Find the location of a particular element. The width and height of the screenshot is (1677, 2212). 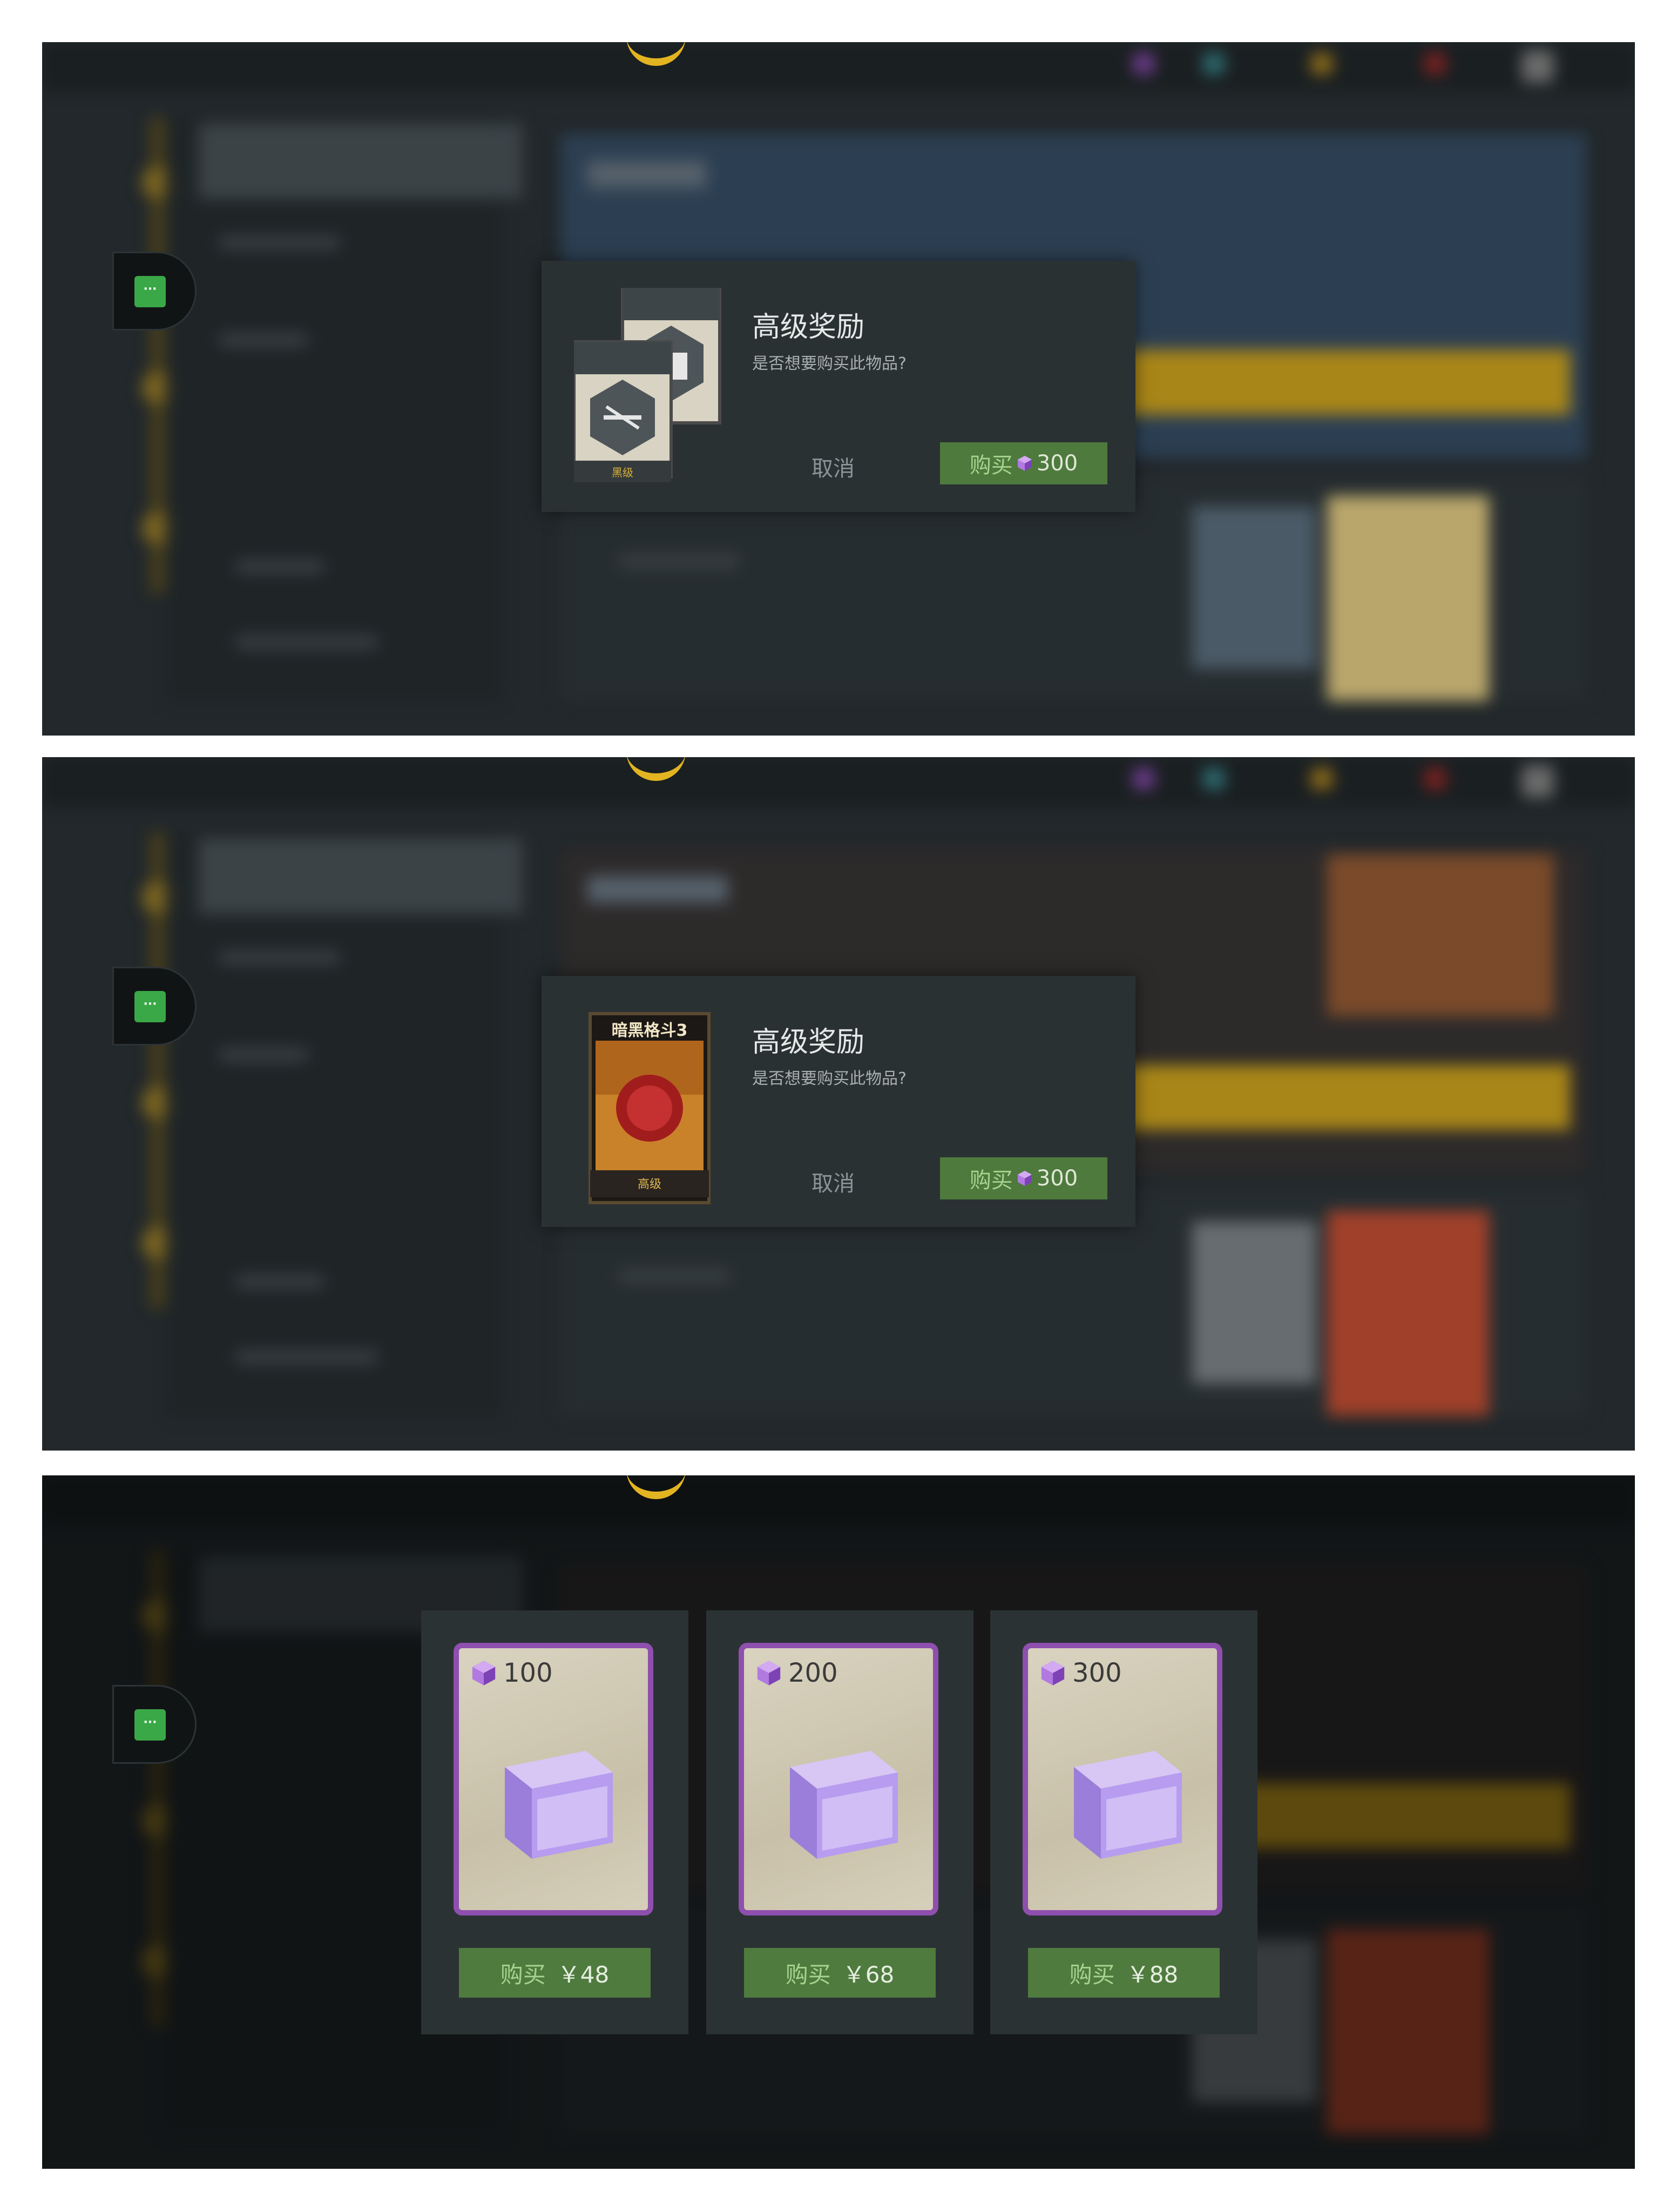

price: ￥48 is located at coordinates (583, 1974).